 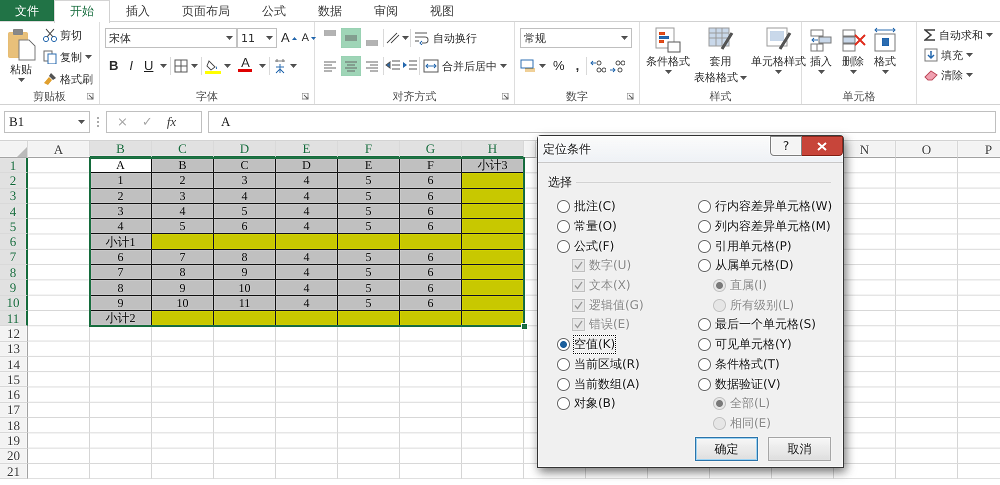 What do you see at coordinates (598, 66) in the screenshot?
I see `increase-decimal-icon` at bounding box center [598, 66].